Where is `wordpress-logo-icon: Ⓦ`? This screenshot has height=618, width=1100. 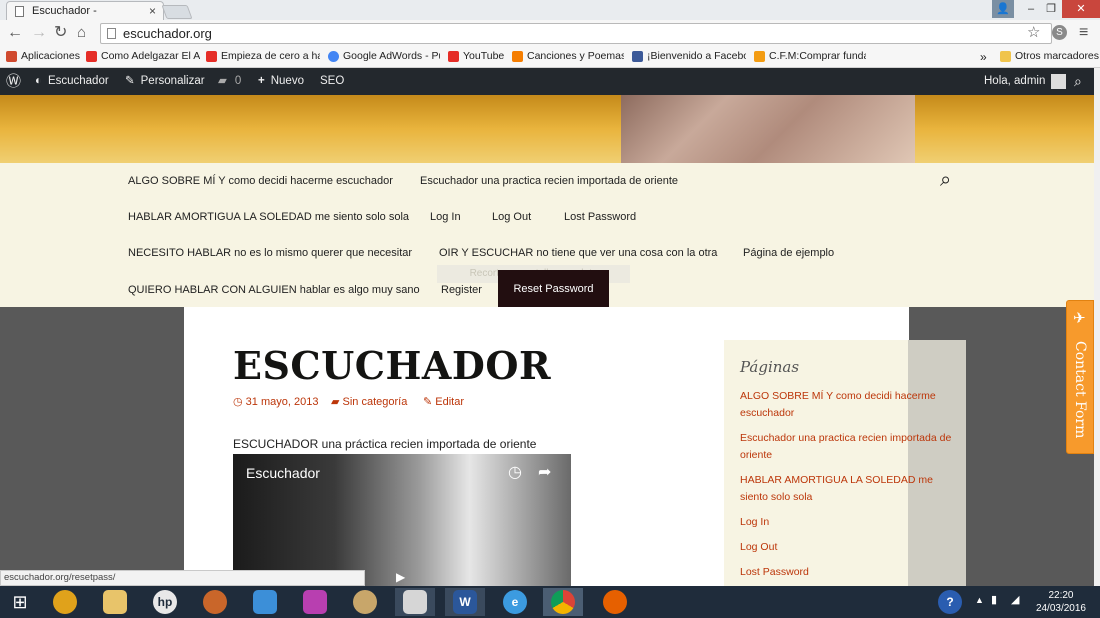
wordpress-logo-icon: Ⓦ is located at coordinates (13, 81).